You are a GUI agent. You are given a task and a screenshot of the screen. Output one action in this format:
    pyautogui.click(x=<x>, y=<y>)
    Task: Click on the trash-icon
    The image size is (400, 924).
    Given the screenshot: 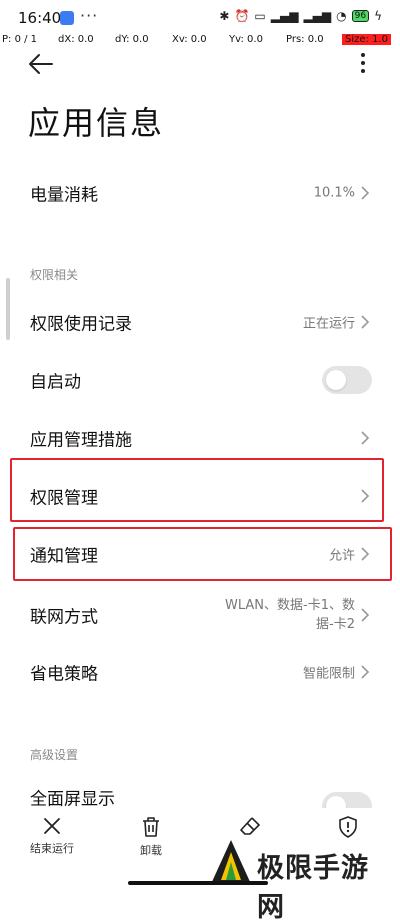 What is the action you would take?
    pyautogui.click(x=151, y=827)
    